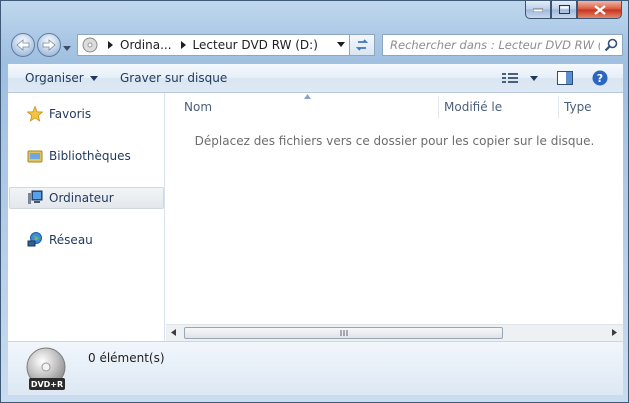  I want to click on horizontal-scrollbar, so click(394, 332).